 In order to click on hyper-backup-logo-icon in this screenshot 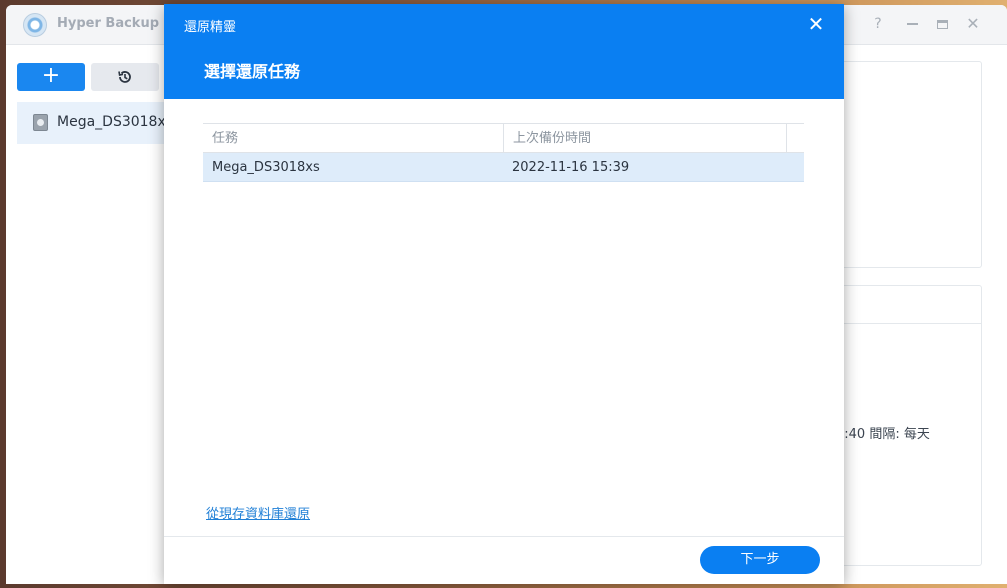, I will do `click(35, 25)`.